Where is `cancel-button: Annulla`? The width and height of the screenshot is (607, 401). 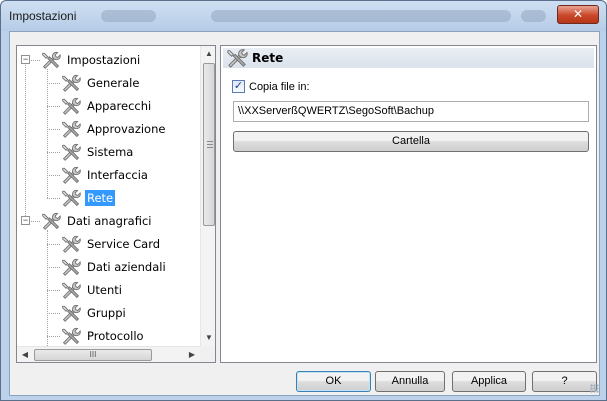
cancel-button: Annulla is located at coordinates (410, 381).